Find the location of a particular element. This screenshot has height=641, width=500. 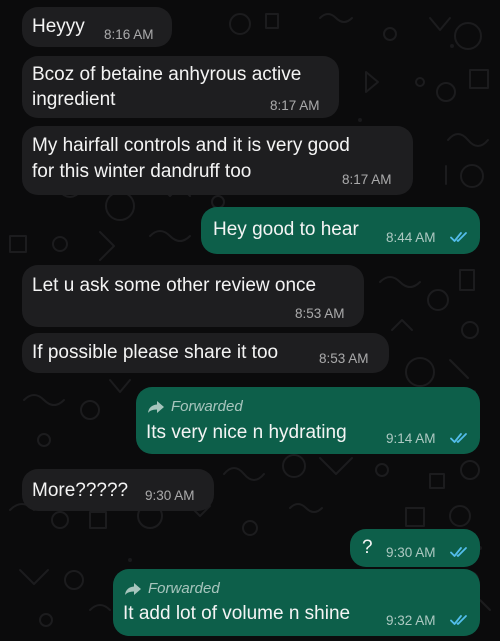

message-text: Its very nice n hydrating is located at coordinates (246, 432).